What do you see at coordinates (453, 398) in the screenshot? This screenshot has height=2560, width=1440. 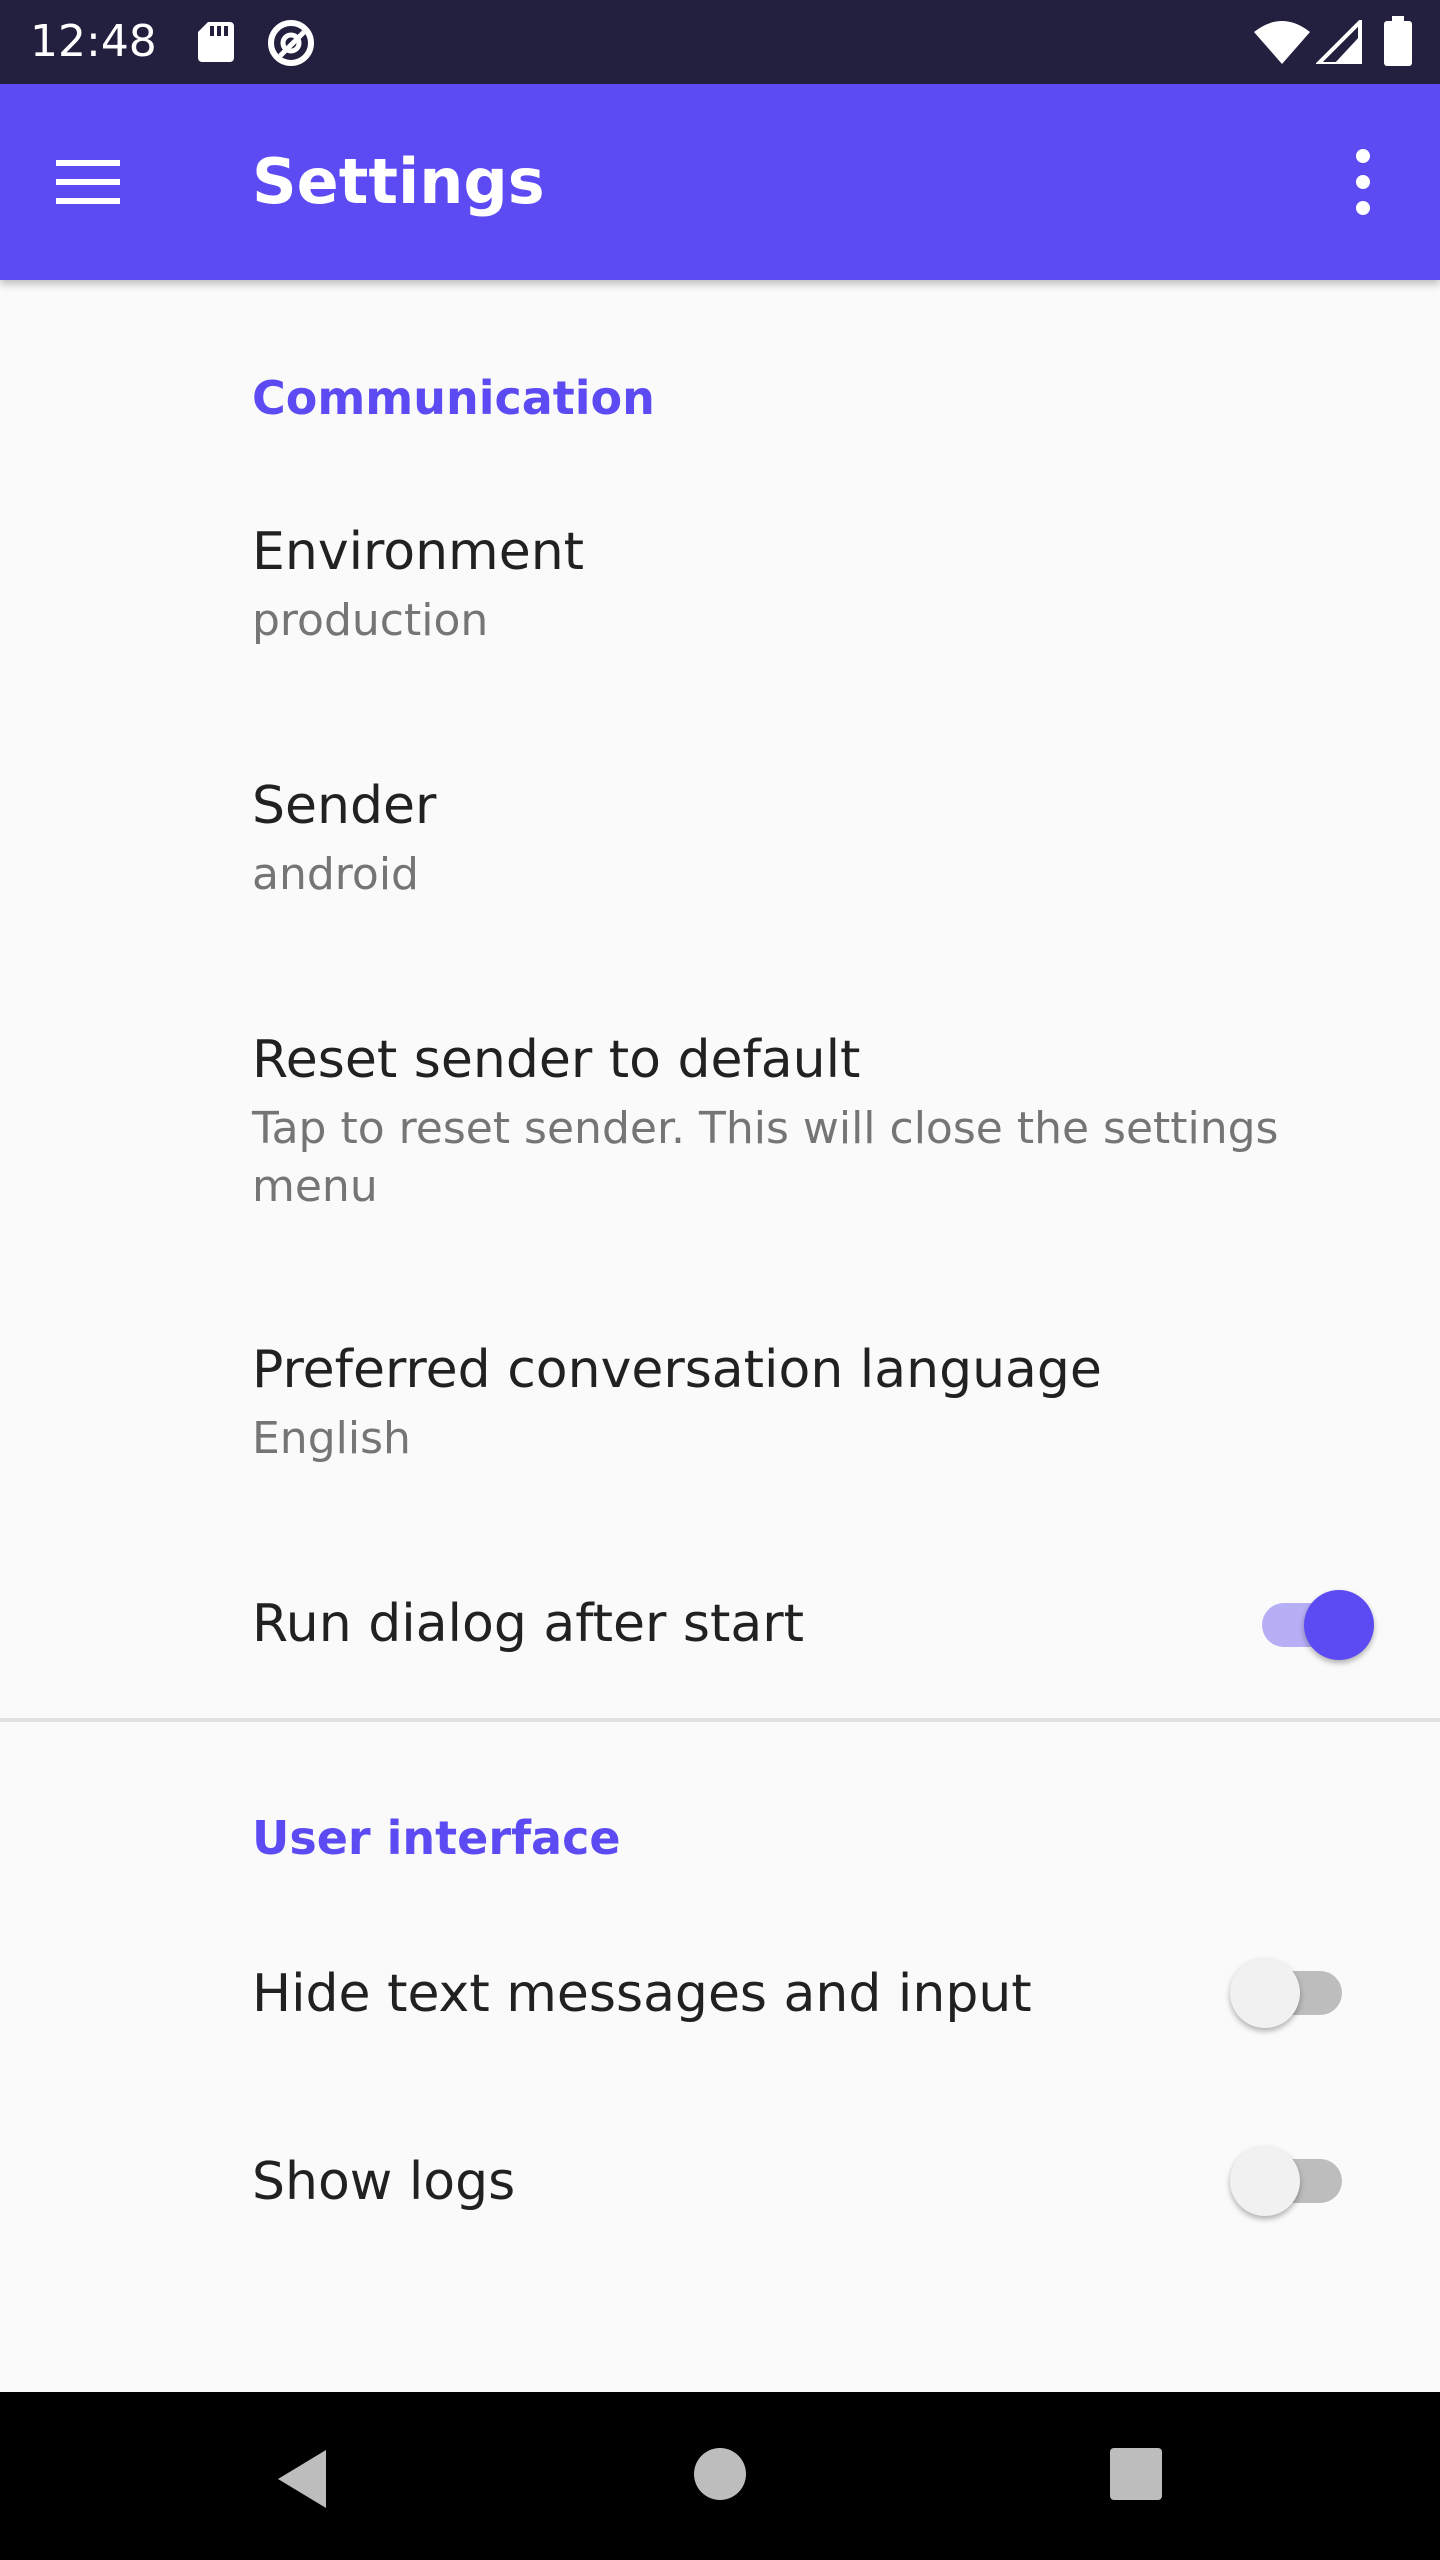 I see `section-header-communication: Communication` at bounding box center [453, 398].